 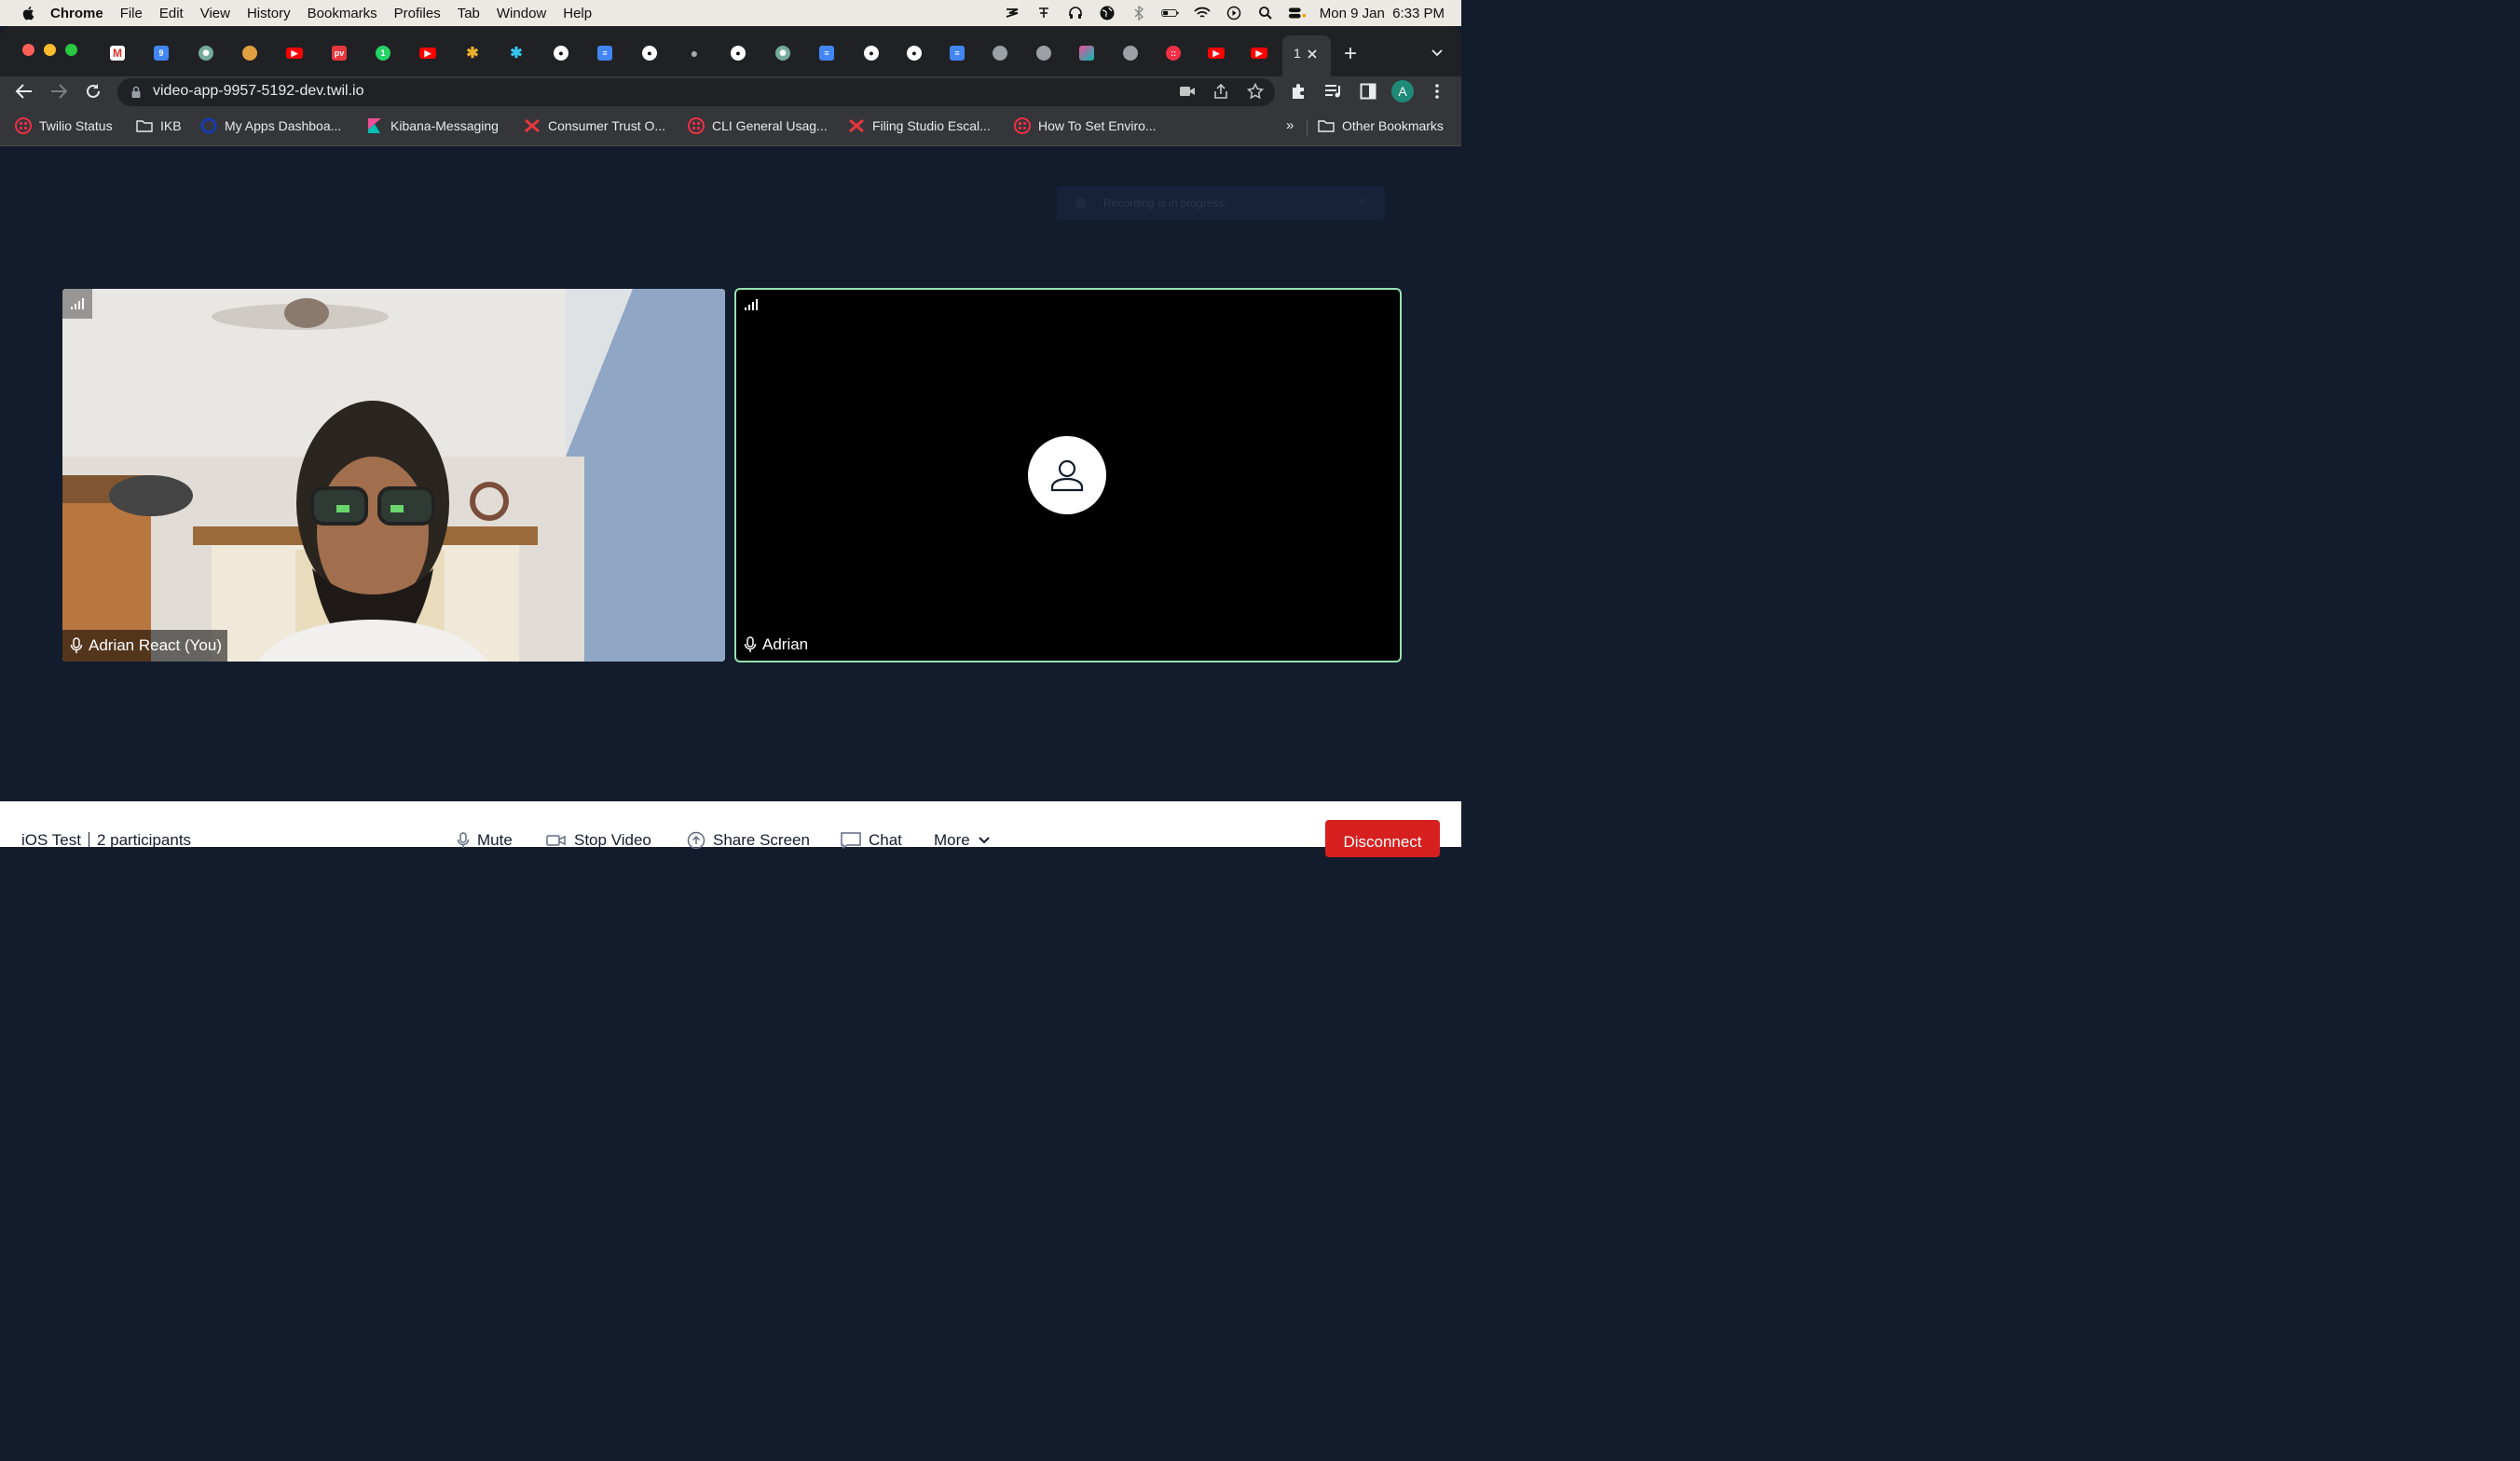 I want to click on tab-github-3: ●, so click(x=738, y=53).